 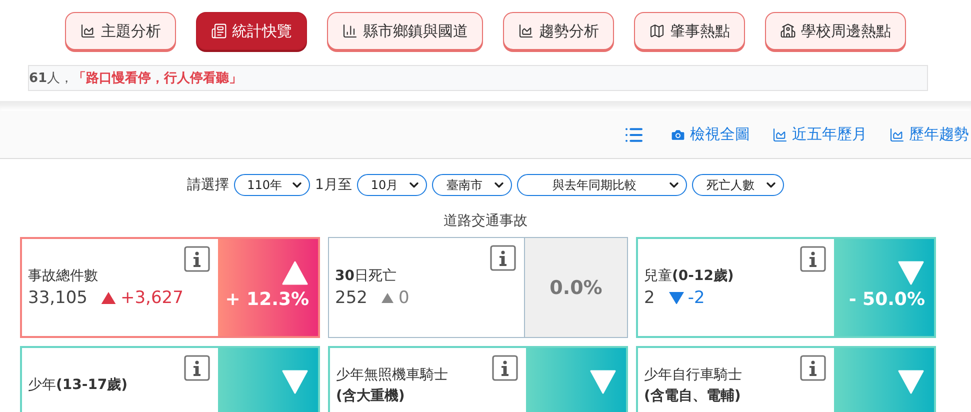 What do you see at coordinates (601, 185) in the screenshot?
I see `compare-select: 與去年同期比較` at bounding box center [601, 185].